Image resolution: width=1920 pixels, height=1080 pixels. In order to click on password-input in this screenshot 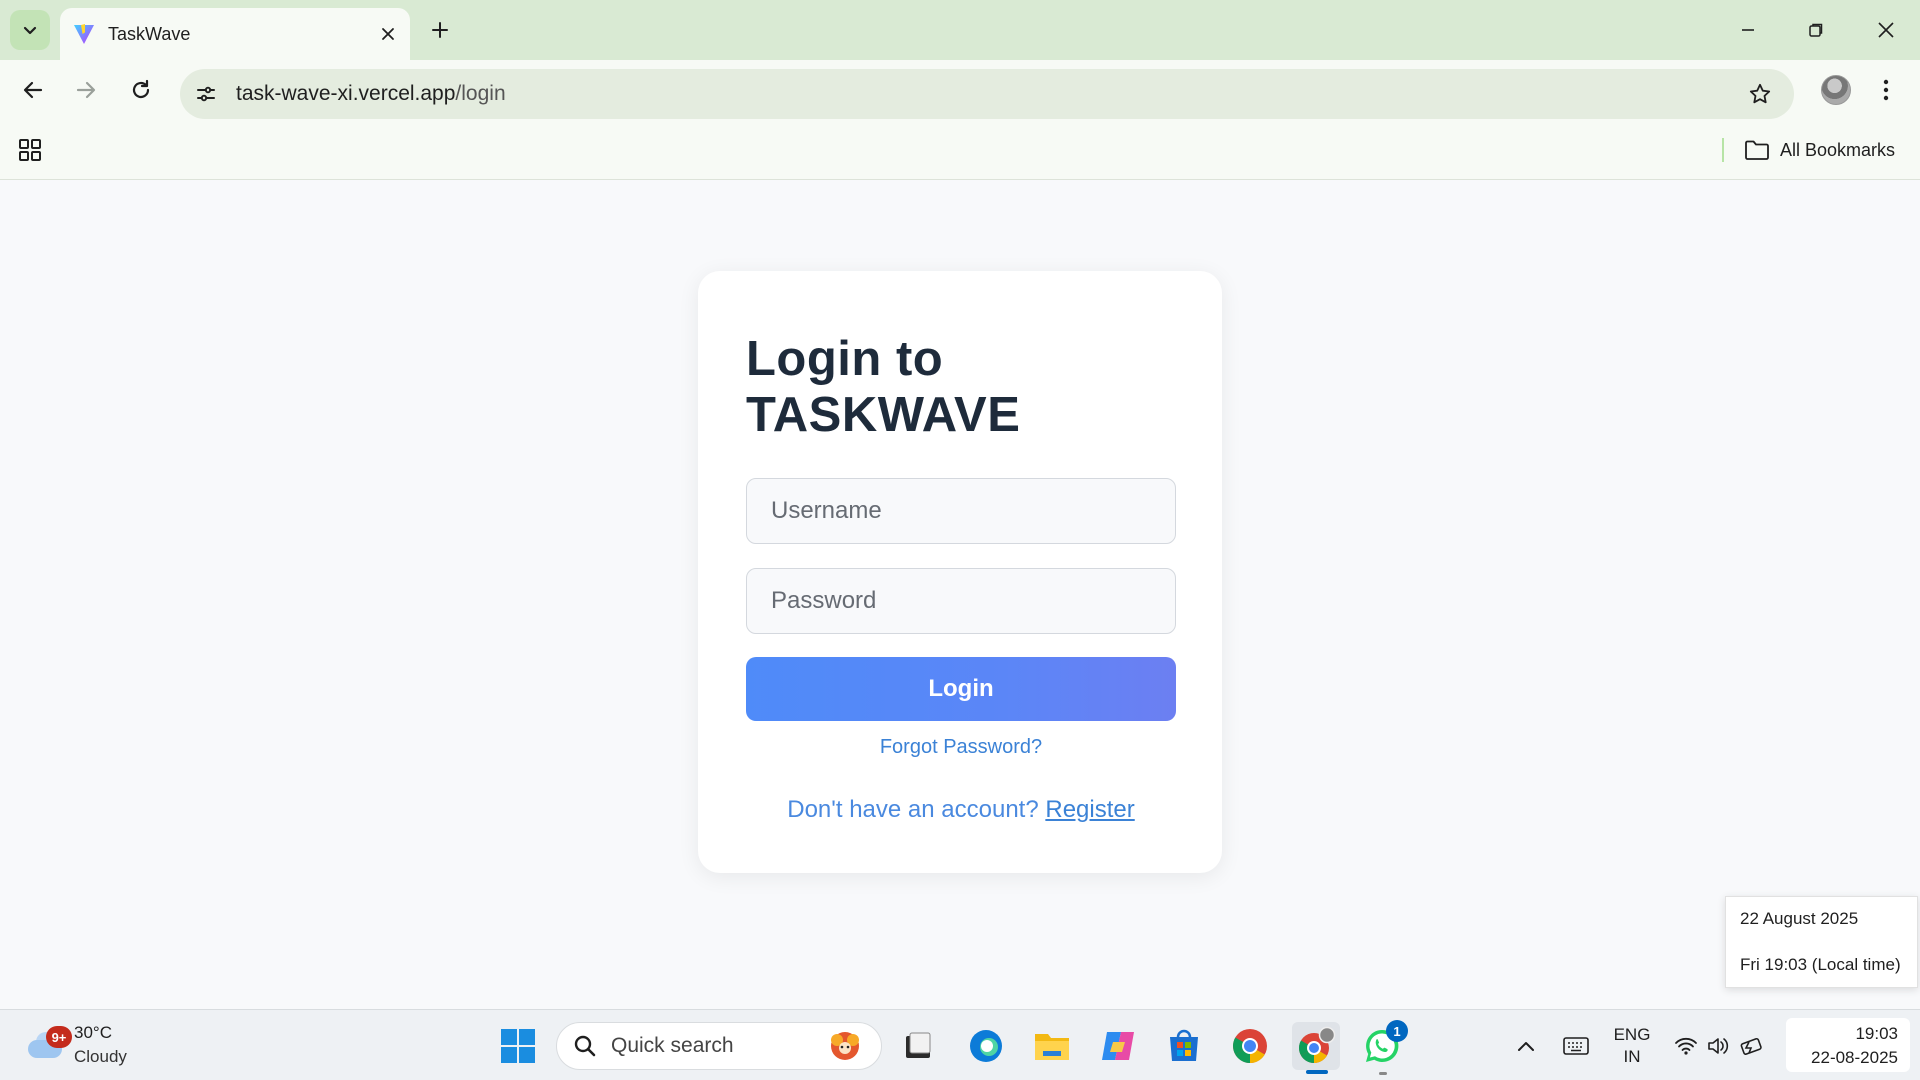, I will do `click(961, 601)`.